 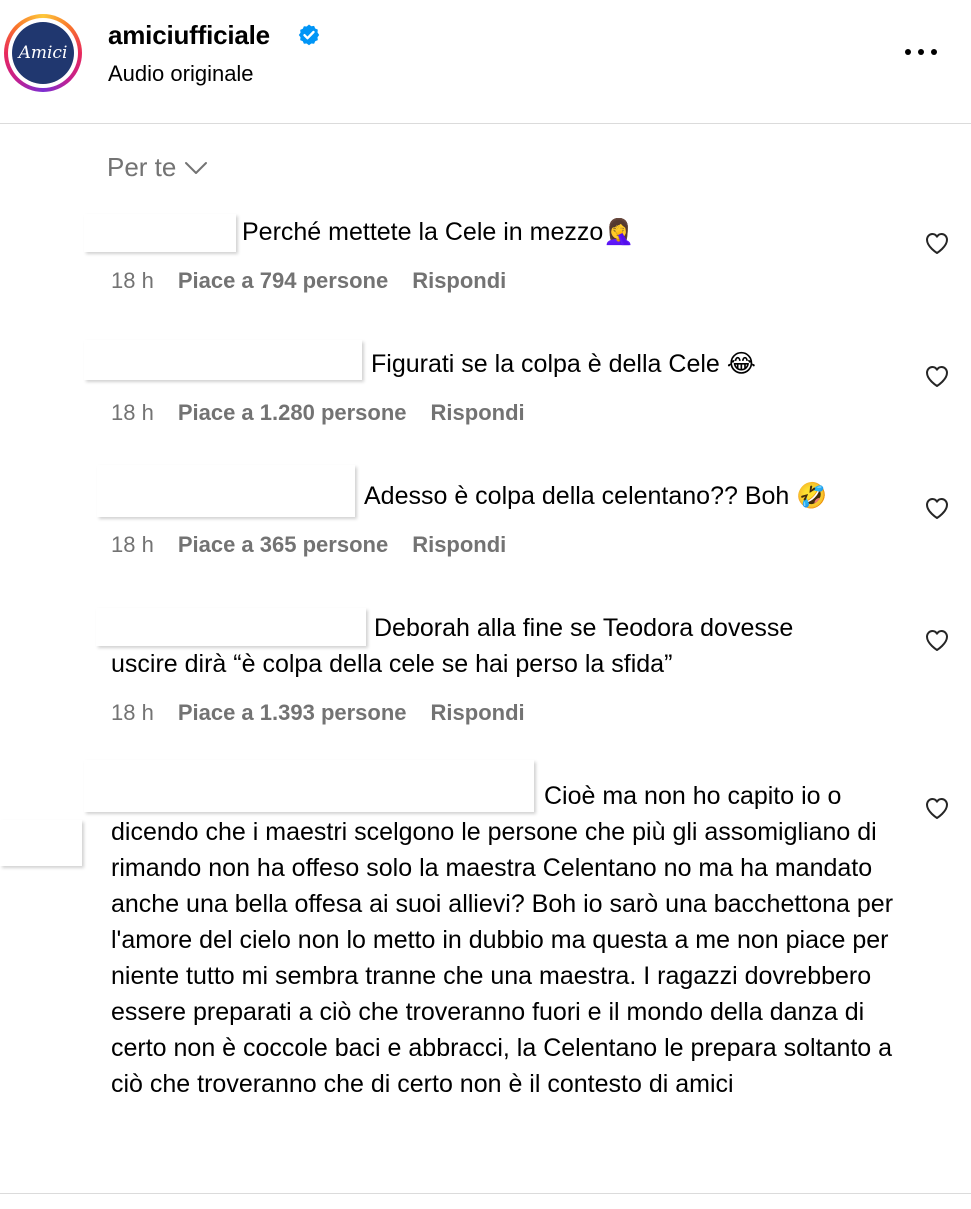 I want to click on comment-text: Perché mettete la Cele in mezzo🤦‍♀️, so click(x=438, y=232).